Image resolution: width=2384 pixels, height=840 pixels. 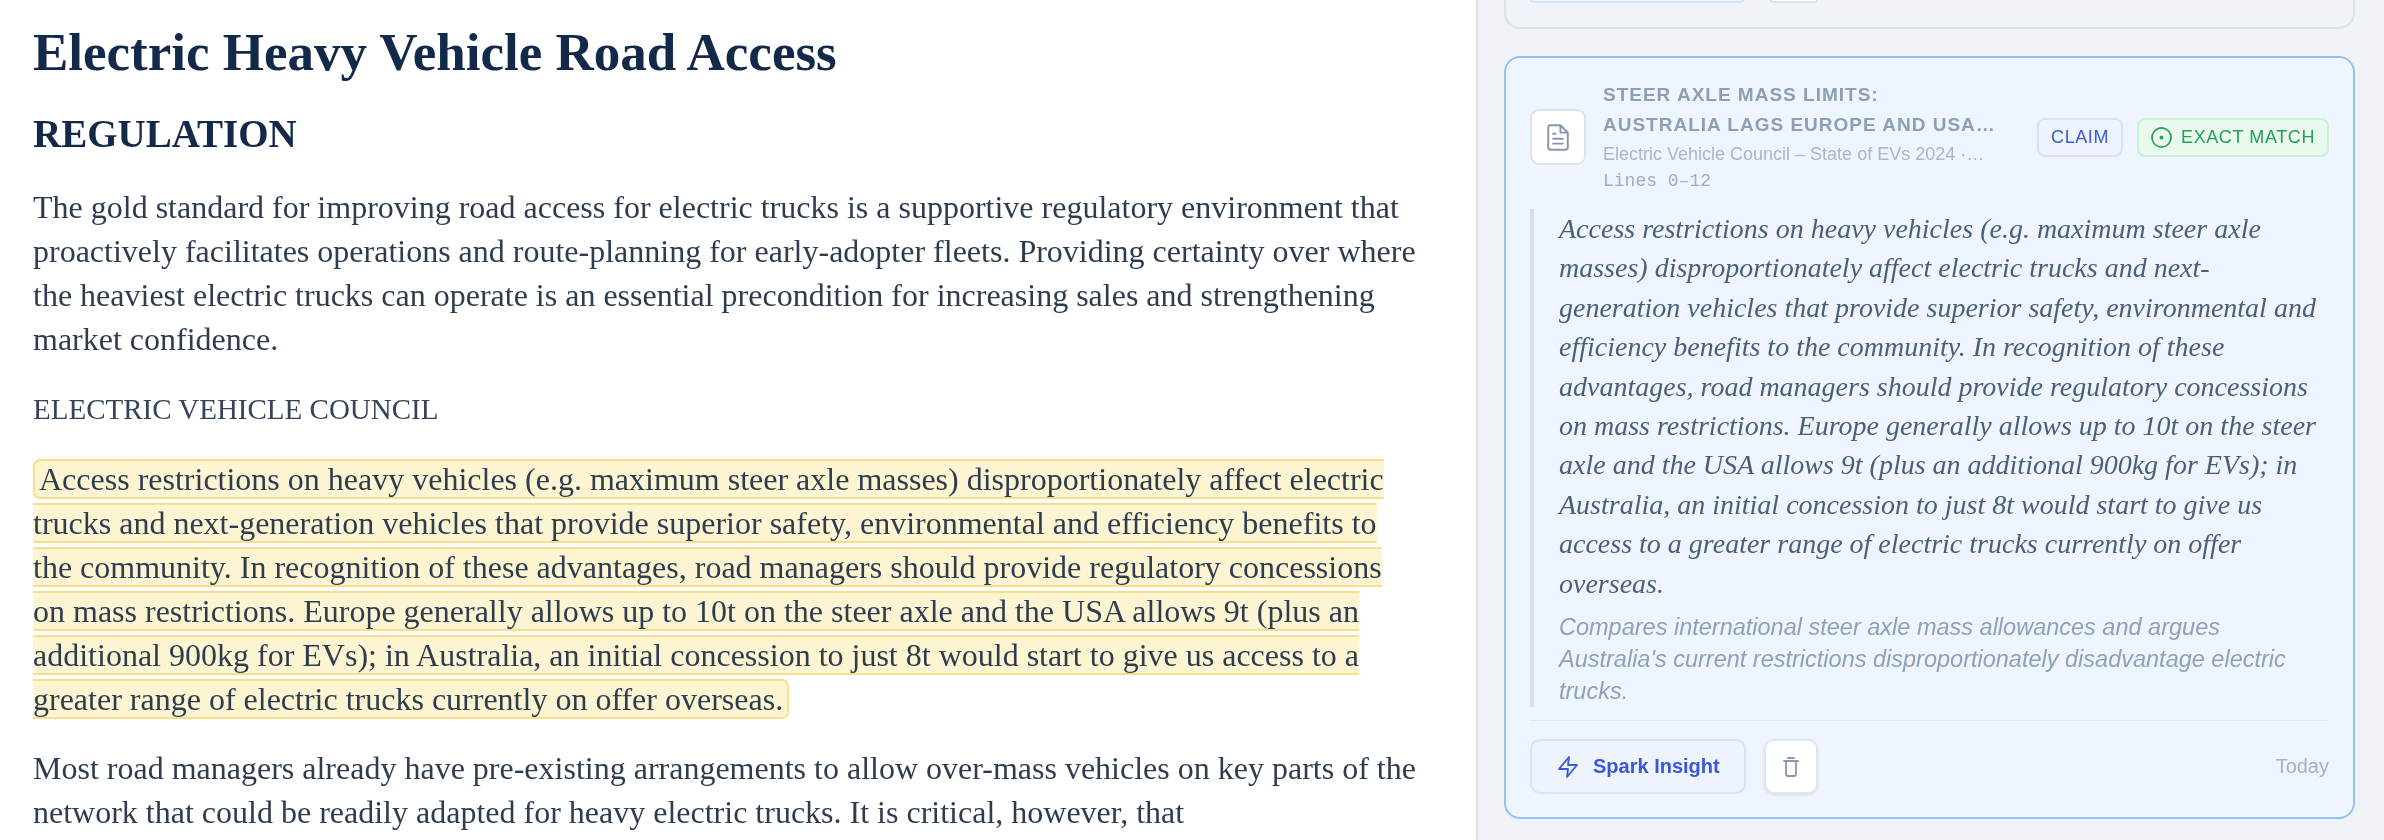 I want to click on trash-icon, so click(x=1790, y=766).